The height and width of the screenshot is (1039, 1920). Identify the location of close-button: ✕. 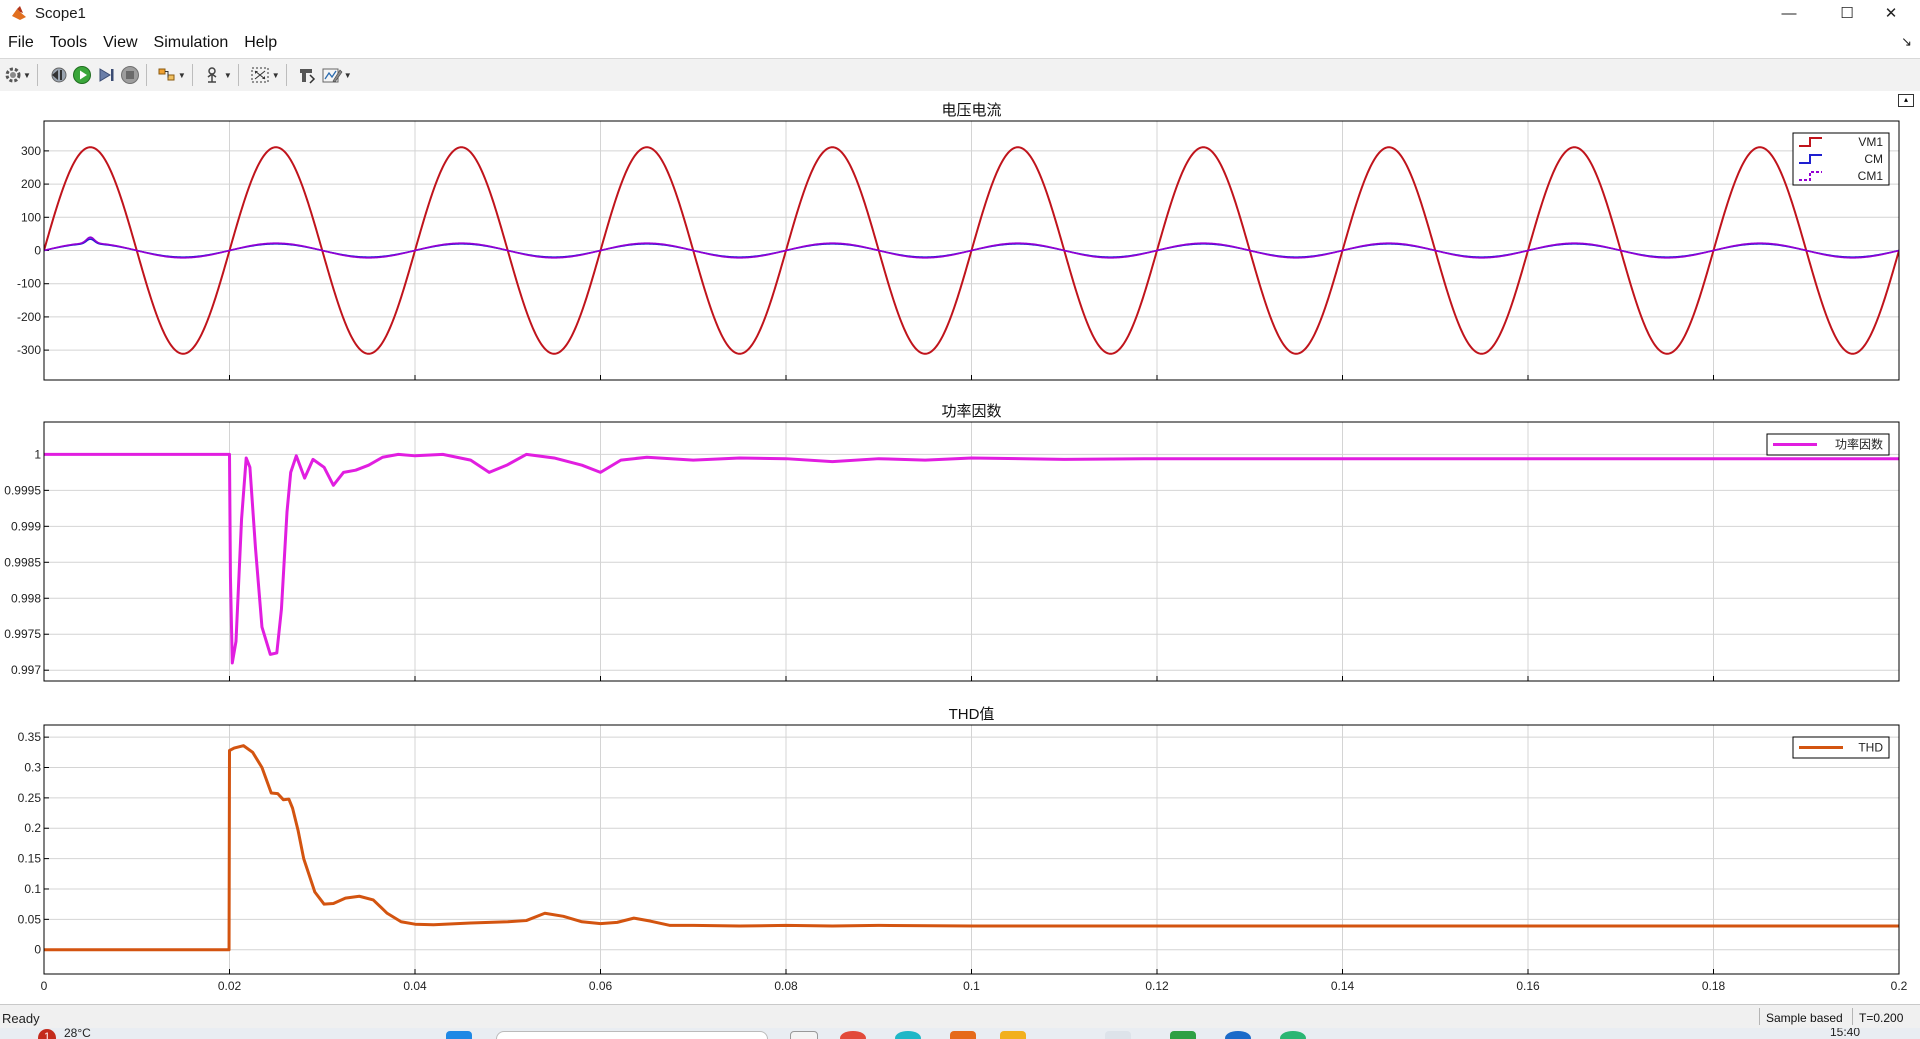
(1891, 13).